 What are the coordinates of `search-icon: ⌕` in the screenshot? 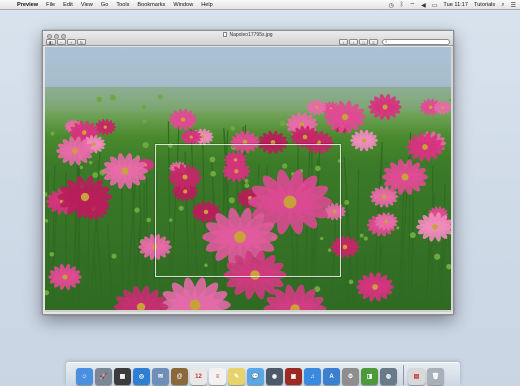 It's located at (386, 41).